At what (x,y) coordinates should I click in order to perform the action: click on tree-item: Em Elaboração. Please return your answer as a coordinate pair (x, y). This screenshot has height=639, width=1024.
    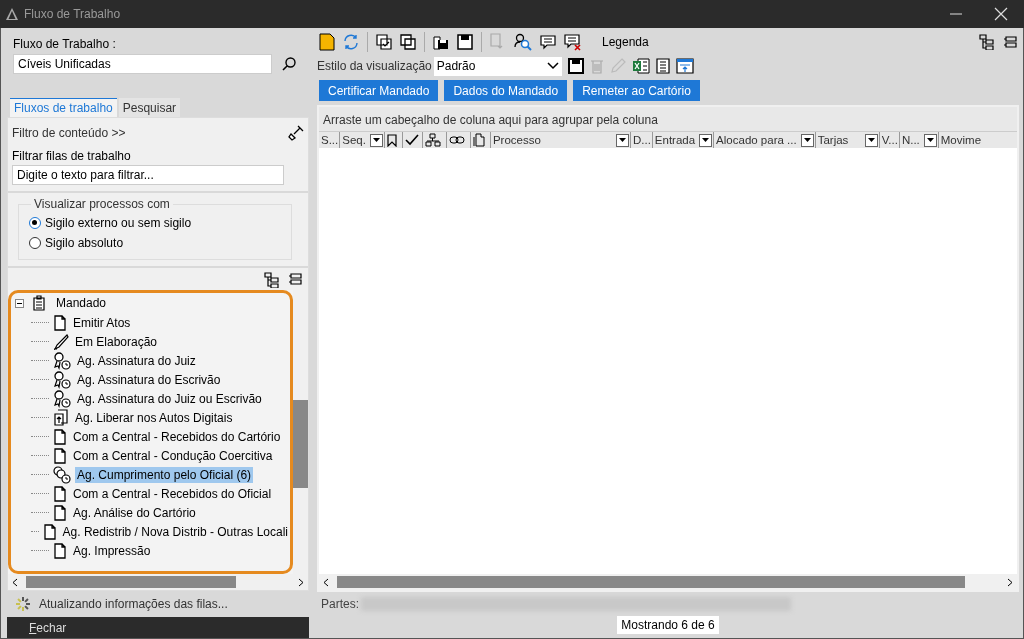
    Looking at the image, I should click on (116, 341).